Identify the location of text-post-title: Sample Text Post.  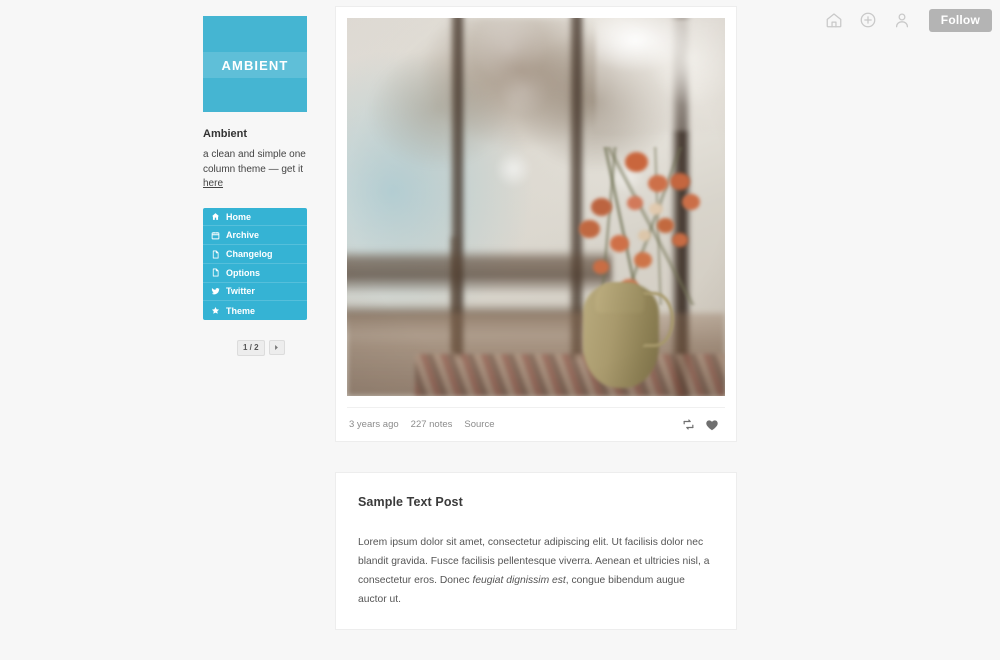
(410, 502).